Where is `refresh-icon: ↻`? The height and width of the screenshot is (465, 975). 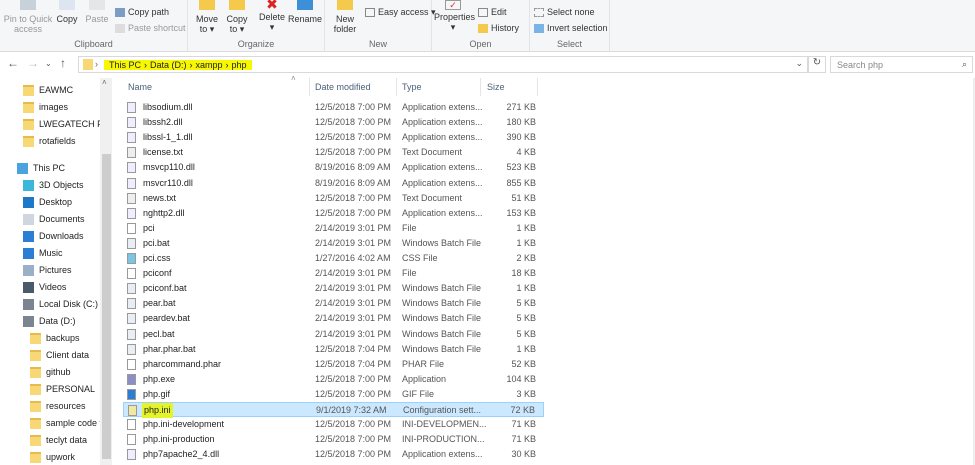
refresh-icon: ↻ is located at coordinates (817, 64).